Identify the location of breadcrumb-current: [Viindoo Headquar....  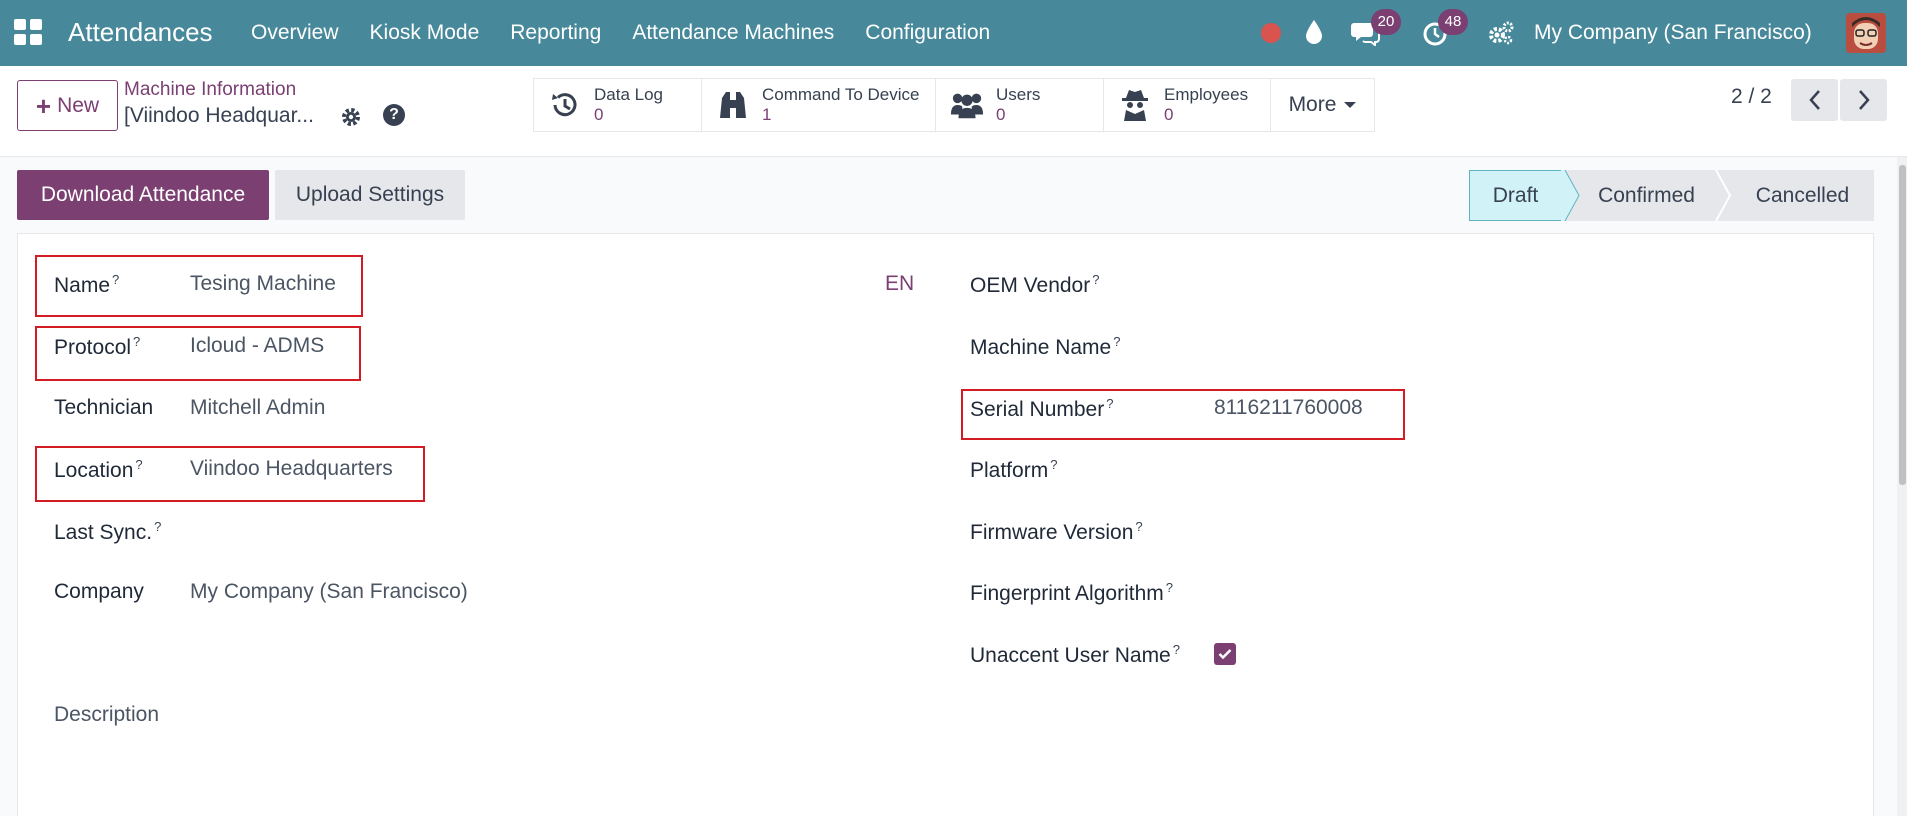
(219, 115).